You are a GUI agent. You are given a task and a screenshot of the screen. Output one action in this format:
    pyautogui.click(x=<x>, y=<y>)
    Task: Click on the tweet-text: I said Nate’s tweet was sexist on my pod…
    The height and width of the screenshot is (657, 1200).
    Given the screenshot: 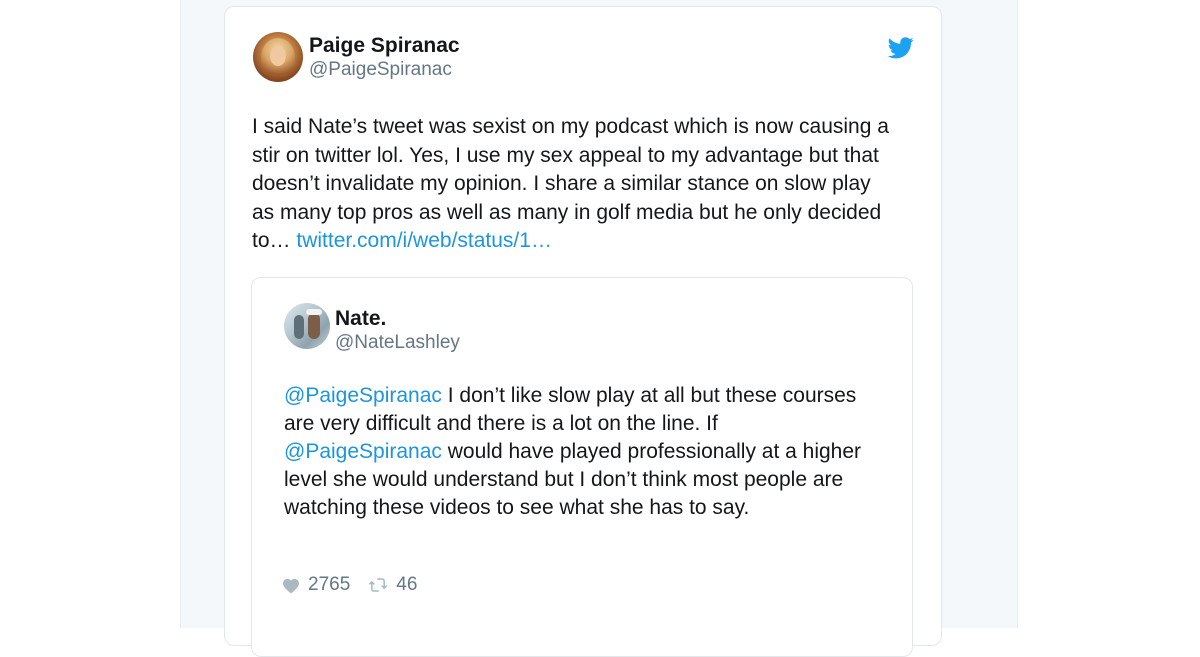 What is the action you would take?
    pyautogui.click(x=587, y=184)
    